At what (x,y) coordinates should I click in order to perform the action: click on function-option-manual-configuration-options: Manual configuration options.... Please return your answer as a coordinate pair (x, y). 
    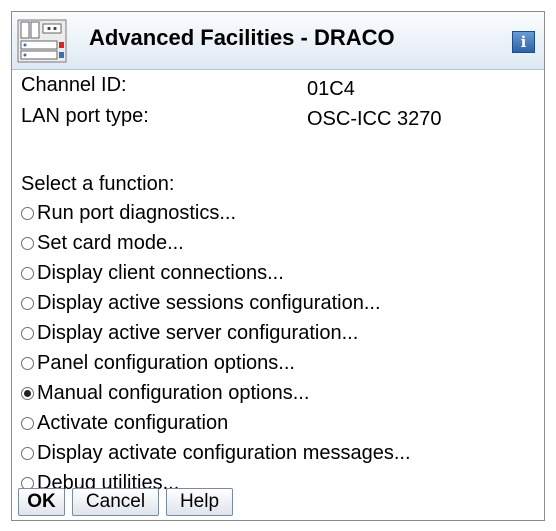
    Looking at the image, I should click on (216, 393).